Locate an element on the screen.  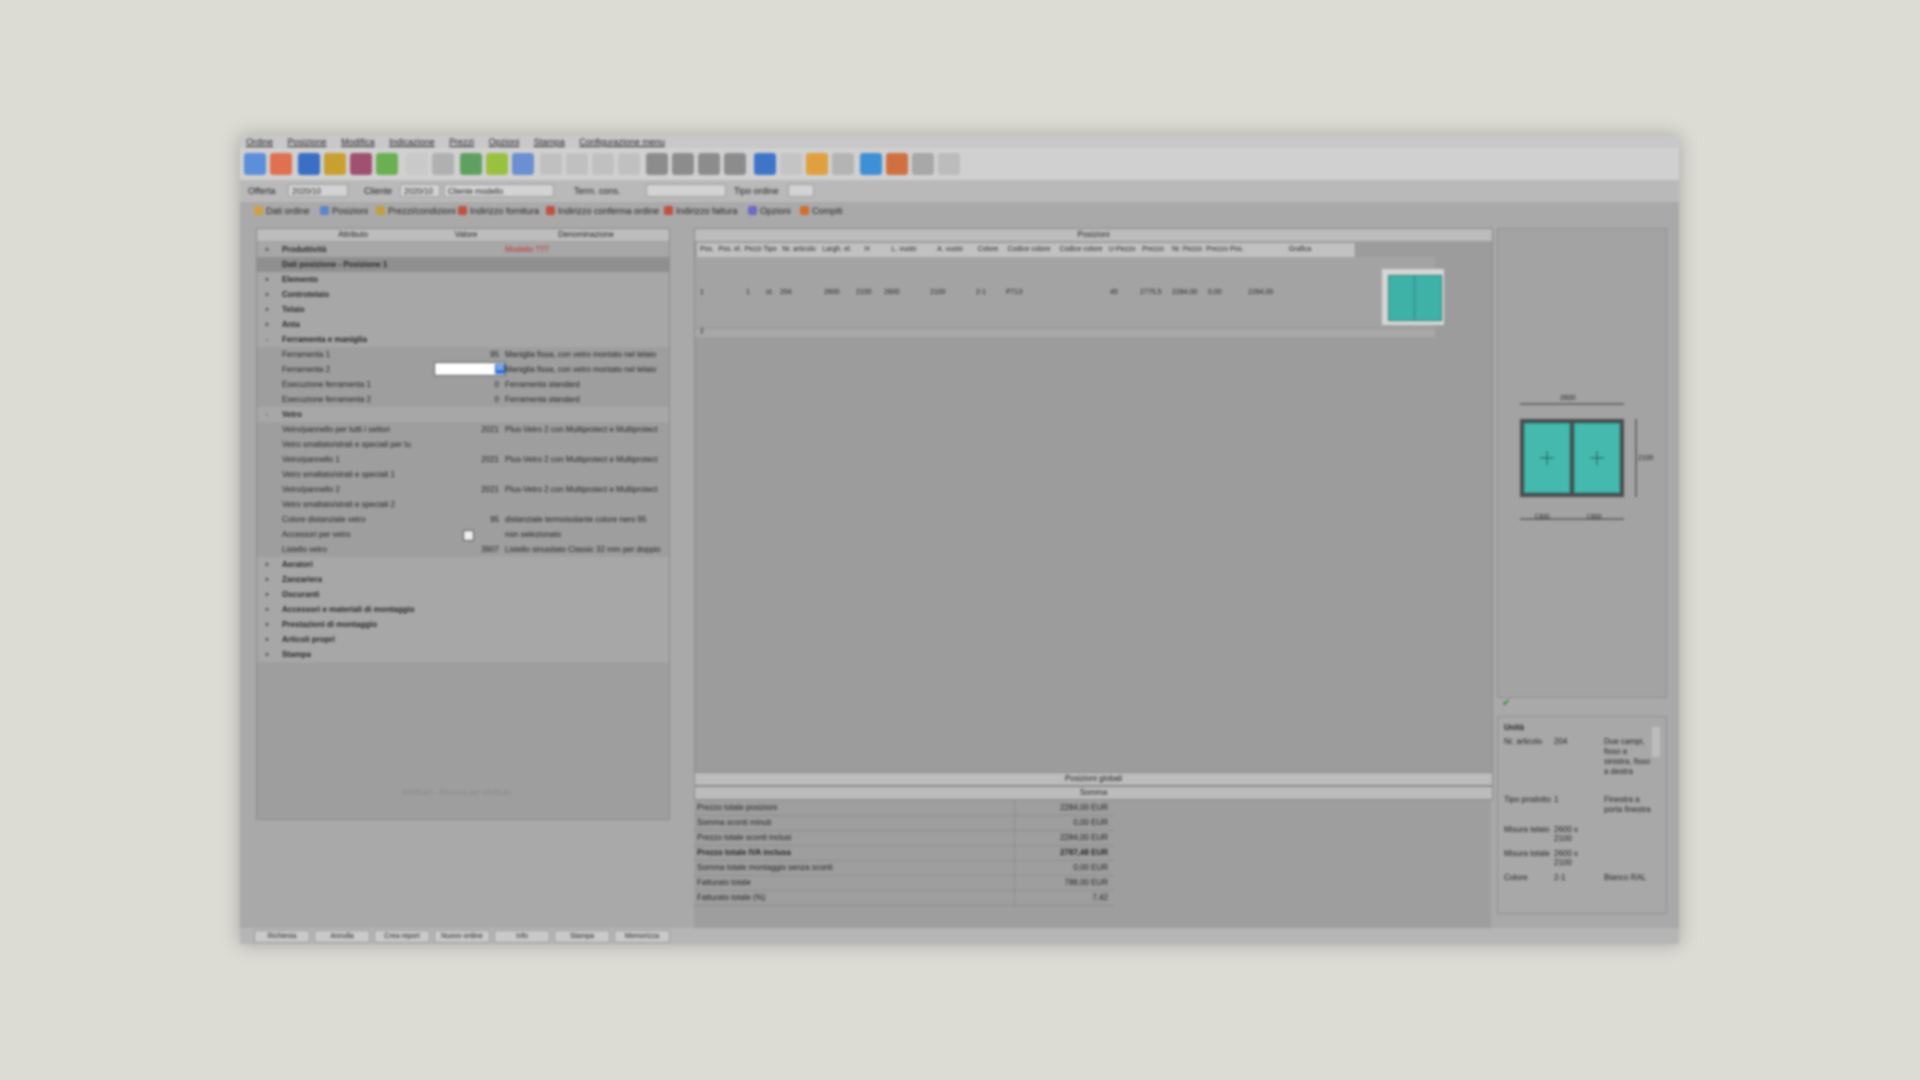
users-icon is located at coordinates (335, 164).